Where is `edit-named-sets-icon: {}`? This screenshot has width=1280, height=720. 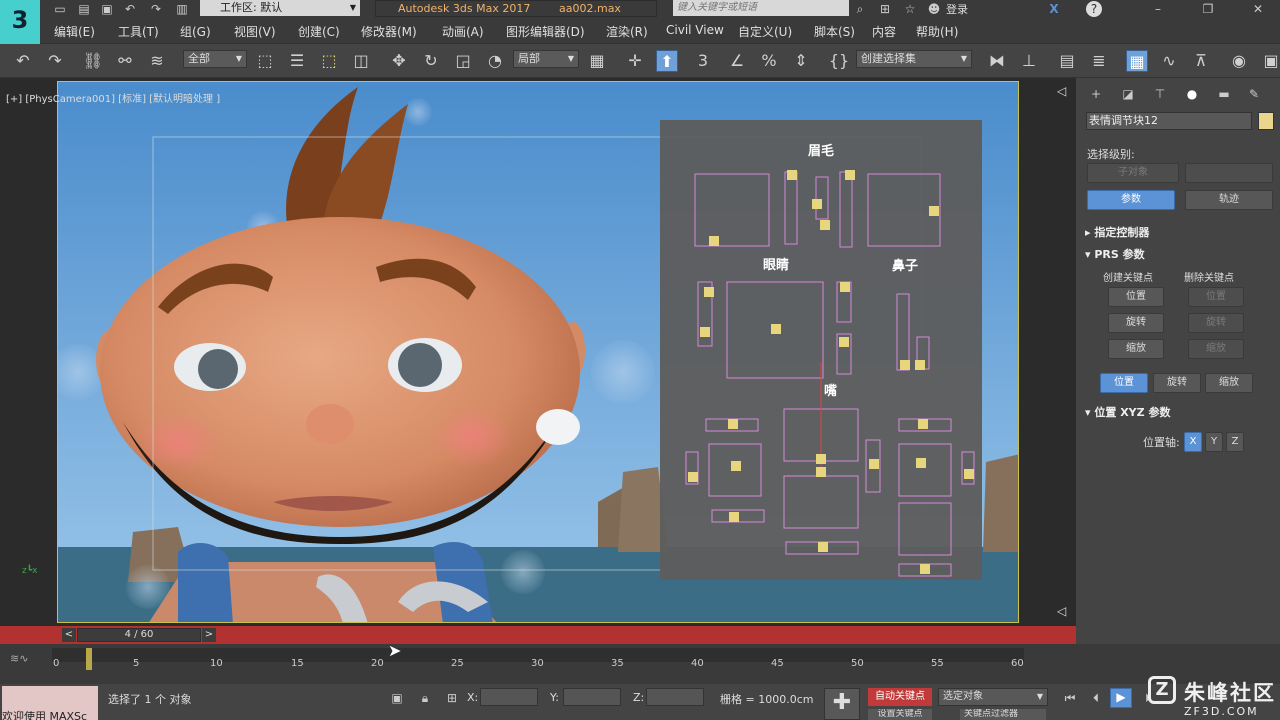 edit-named-sets-icon: {} is located at coordinates (839, 61).